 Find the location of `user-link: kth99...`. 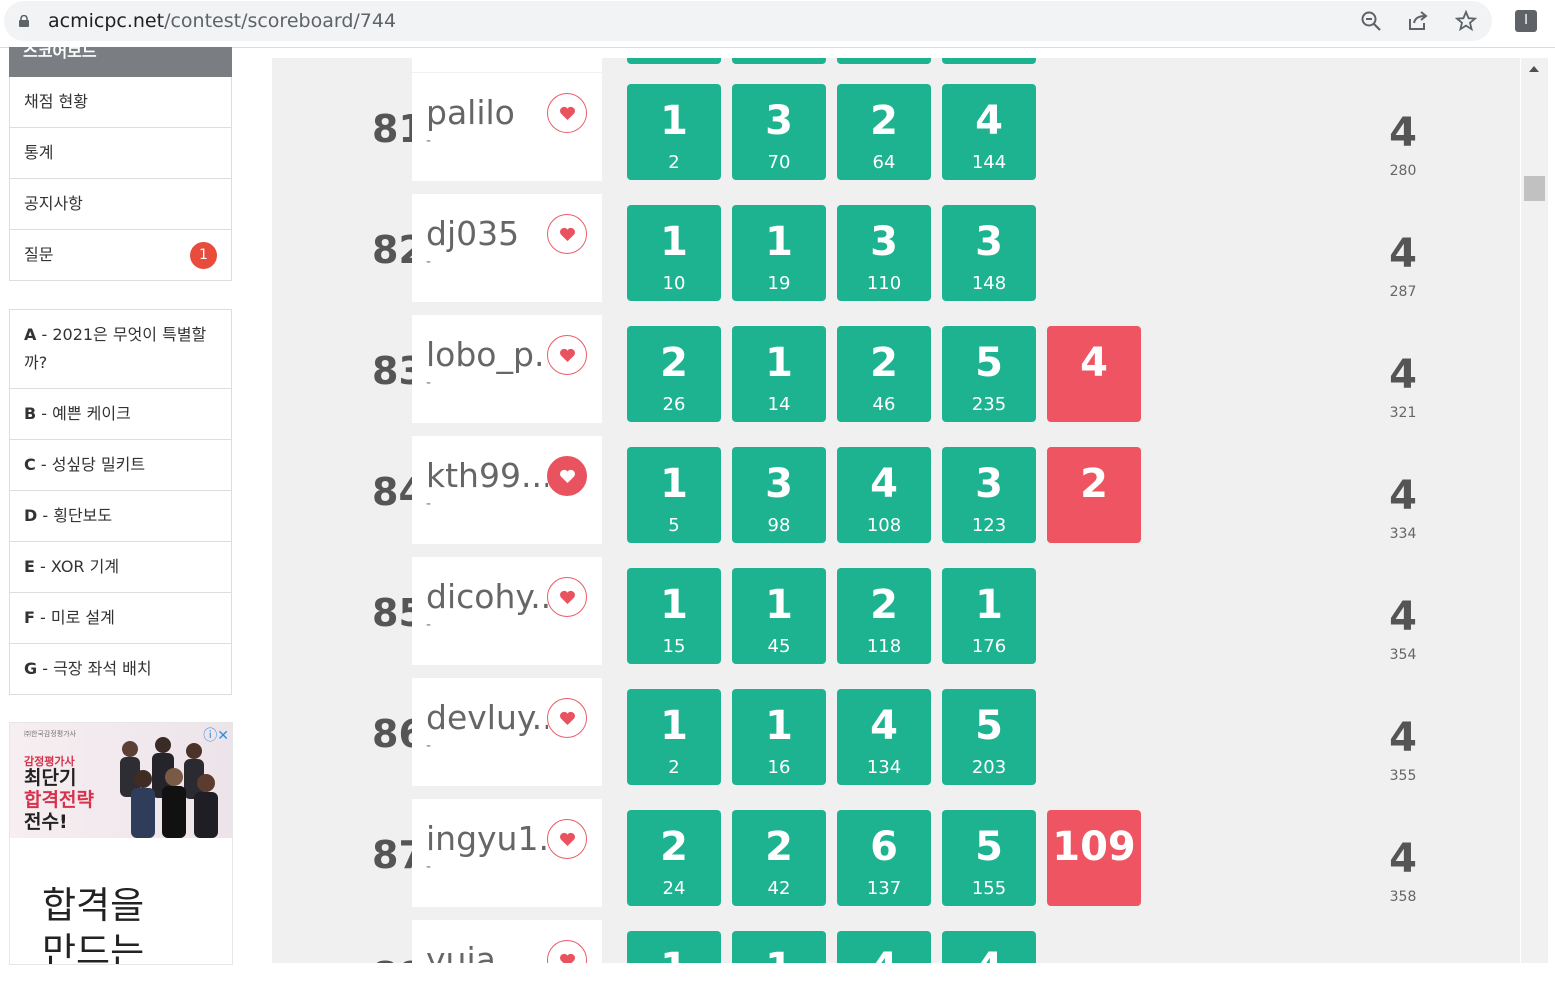

user-link: kth99... is located at coordinates (487, 475).